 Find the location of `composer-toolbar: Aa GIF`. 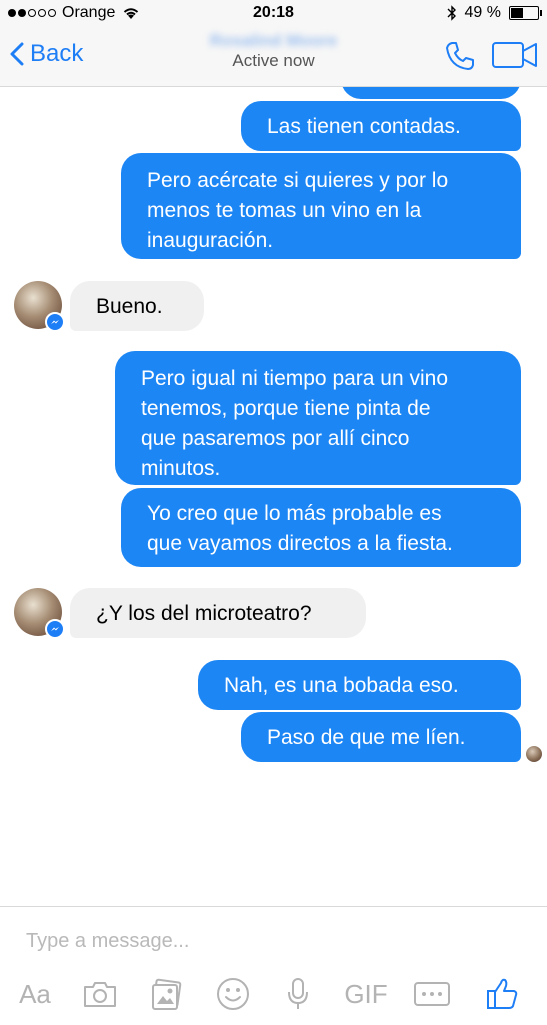

composer-toolbar: Aa GIF is located at coordinates (273, 994).